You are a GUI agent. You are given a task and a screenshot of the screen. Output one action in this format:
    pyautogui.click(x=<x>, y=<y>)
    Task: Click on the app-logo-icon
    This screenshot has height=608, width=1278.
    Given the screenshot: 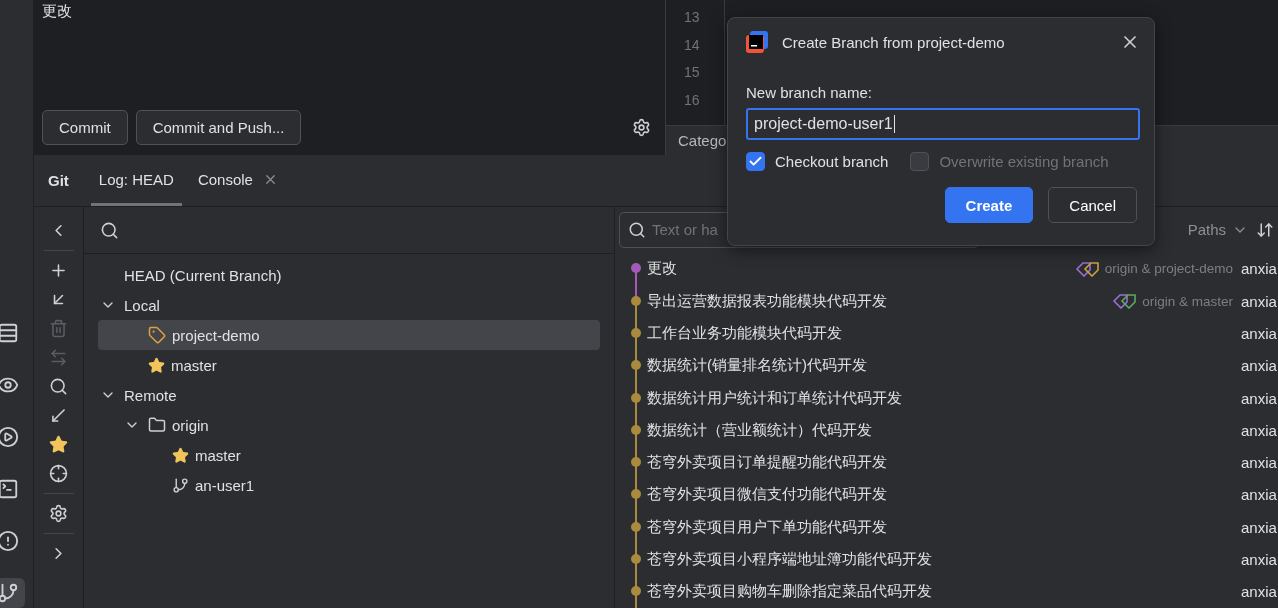 What is the action you would take?
    pyautogui.click(x=757, y=42)
    